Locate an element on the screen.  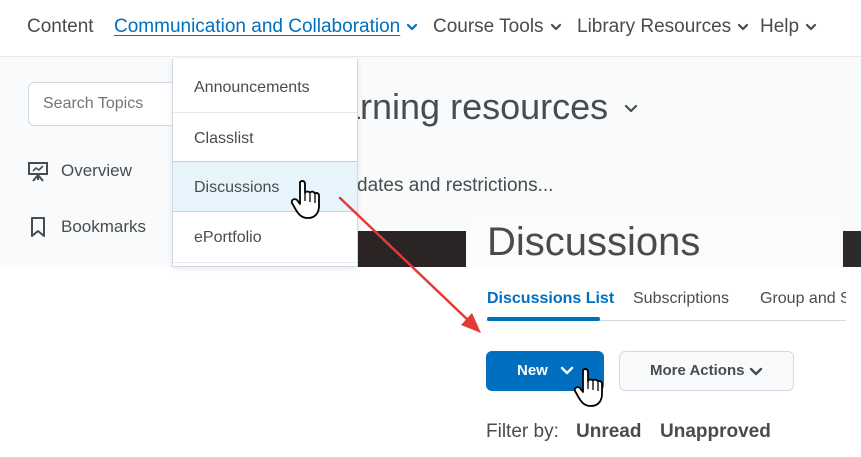
nav-course-tools: Course Tools is located at coordinates (497, 27).